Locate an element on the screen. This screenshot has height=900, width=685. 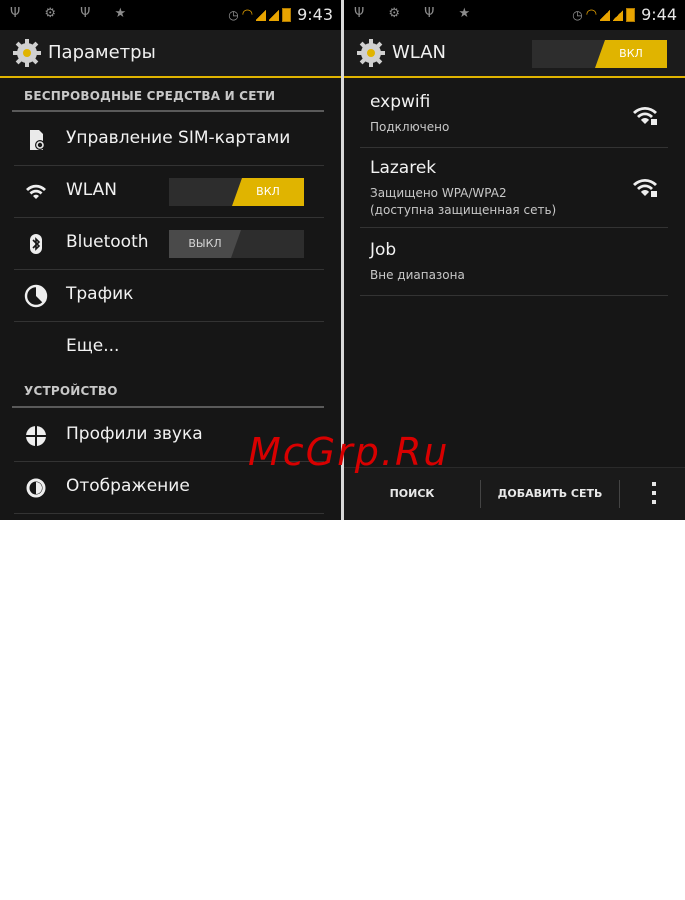
button-divider is located at coordinates (619, 494).